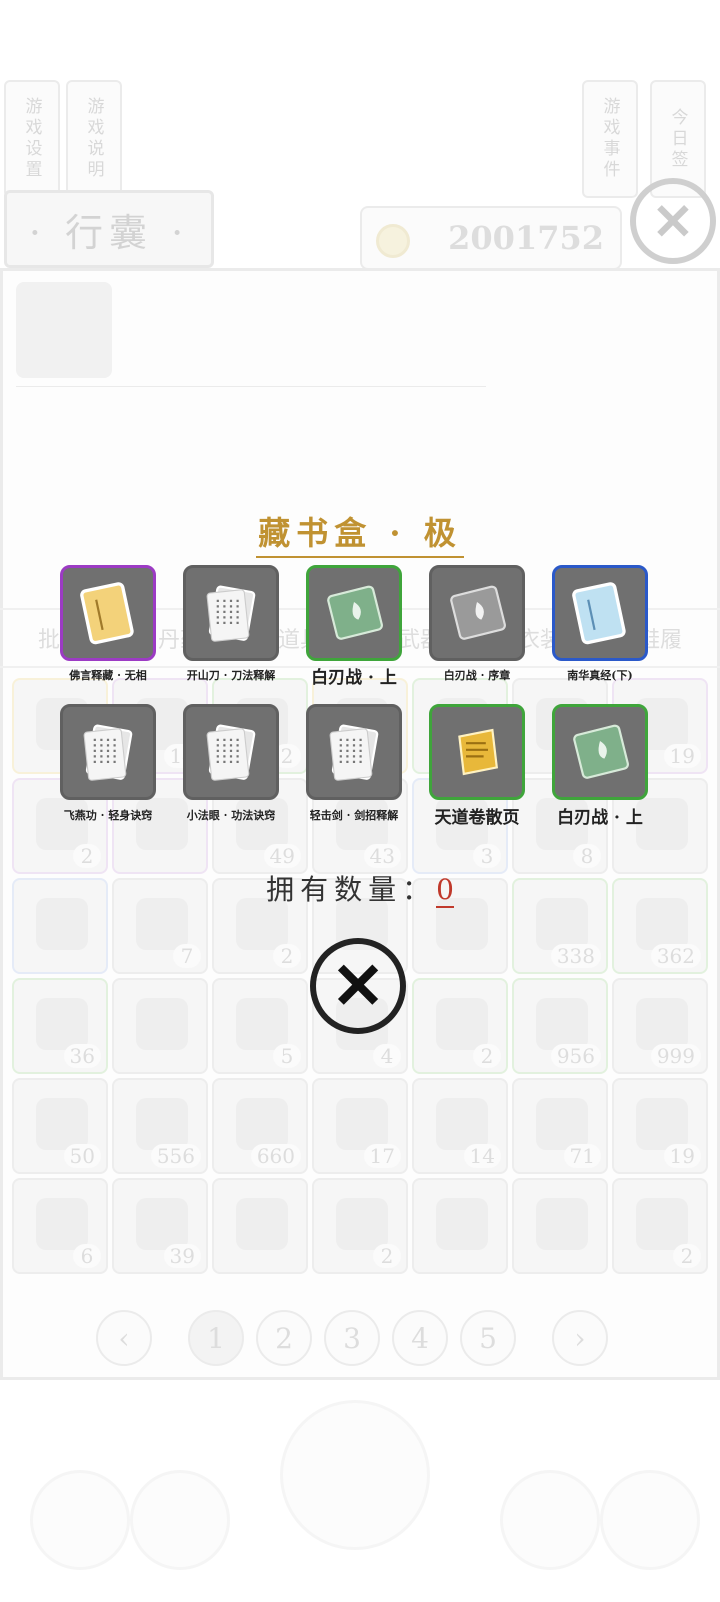  What do you see at coordinates (108, 675) in the screenshot?
I see `reward-label-0: 佛言释藏 · 无相` at bounding box center [108, 675].